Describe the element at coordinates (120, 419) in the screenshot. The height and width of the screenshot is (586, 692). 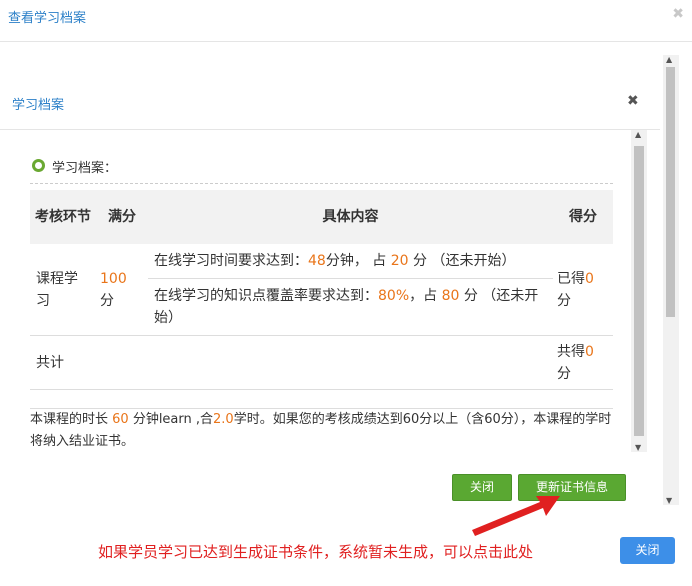
I see `note-minutes: 60` at that location.